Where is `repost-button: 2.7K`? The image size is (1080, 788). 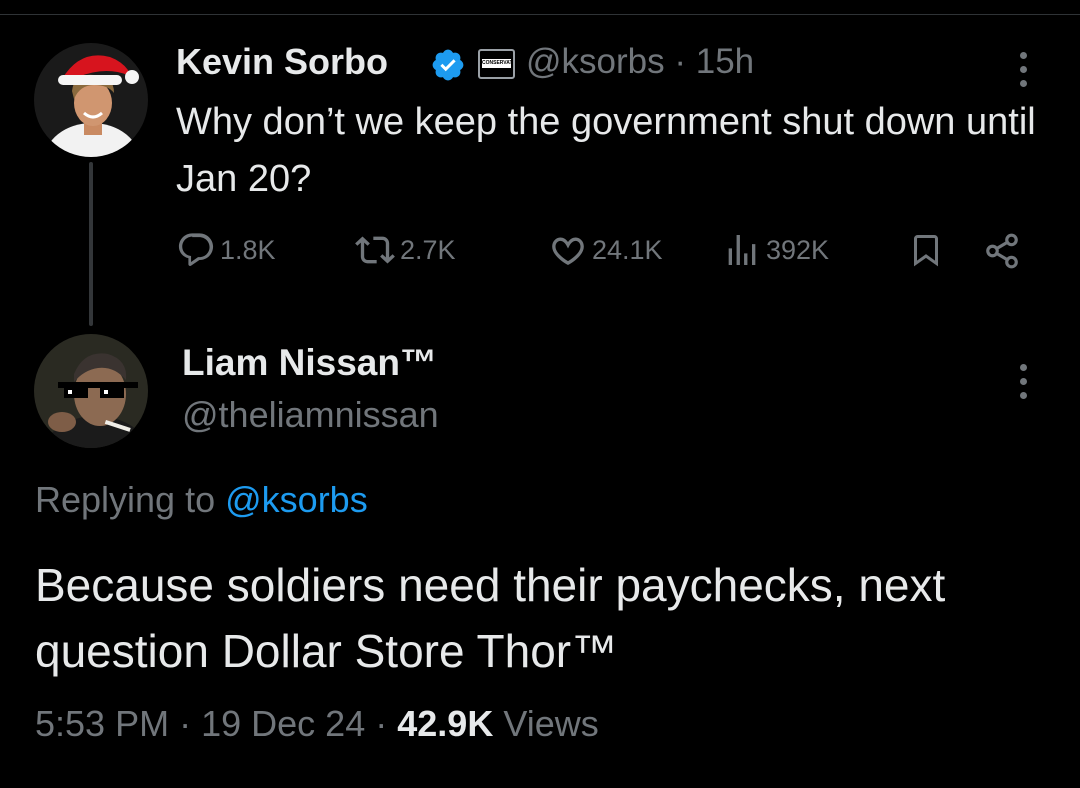 repost-button: 2.7K is located at coordinates (405, 250).